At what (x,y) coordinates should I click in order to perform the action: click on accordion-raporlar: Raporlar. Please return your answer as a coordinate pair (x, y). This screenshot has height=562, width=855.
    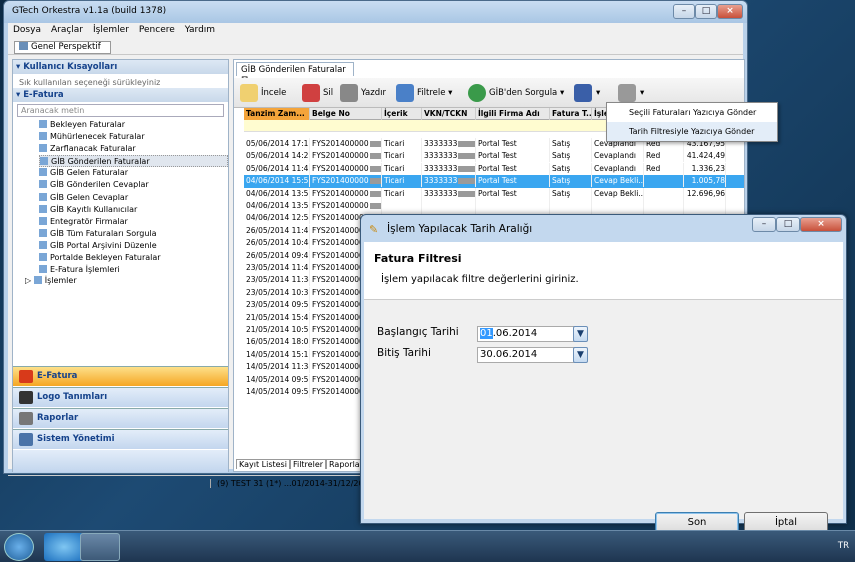
    Looking at the image, I should click on (120, 418).